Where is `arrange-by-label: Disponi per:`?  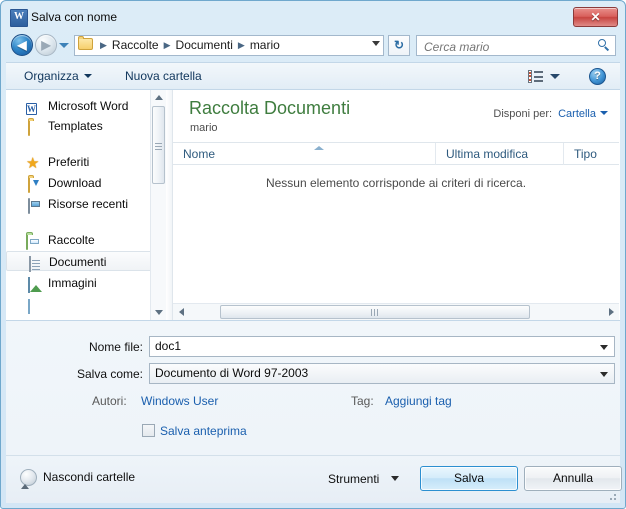 arrange-by-label: Disponi per: is located at coordinates (523, 114).